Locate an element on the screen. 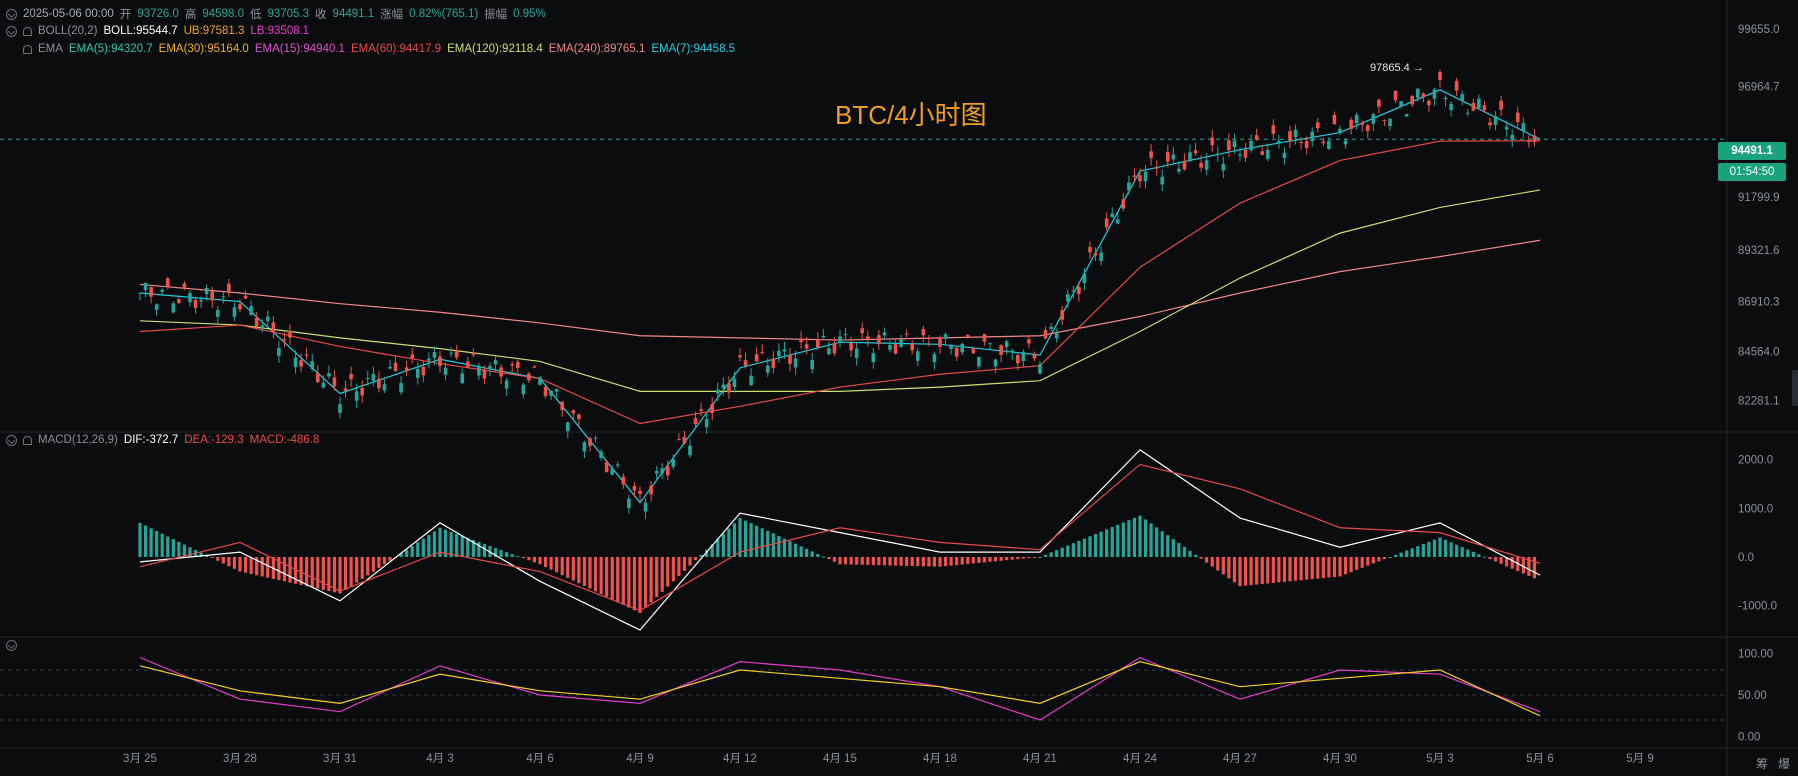 The width and height of the screenshot is (1798, 776). chip-distribution-button: 筹 is located at coordinates (1762, 763).